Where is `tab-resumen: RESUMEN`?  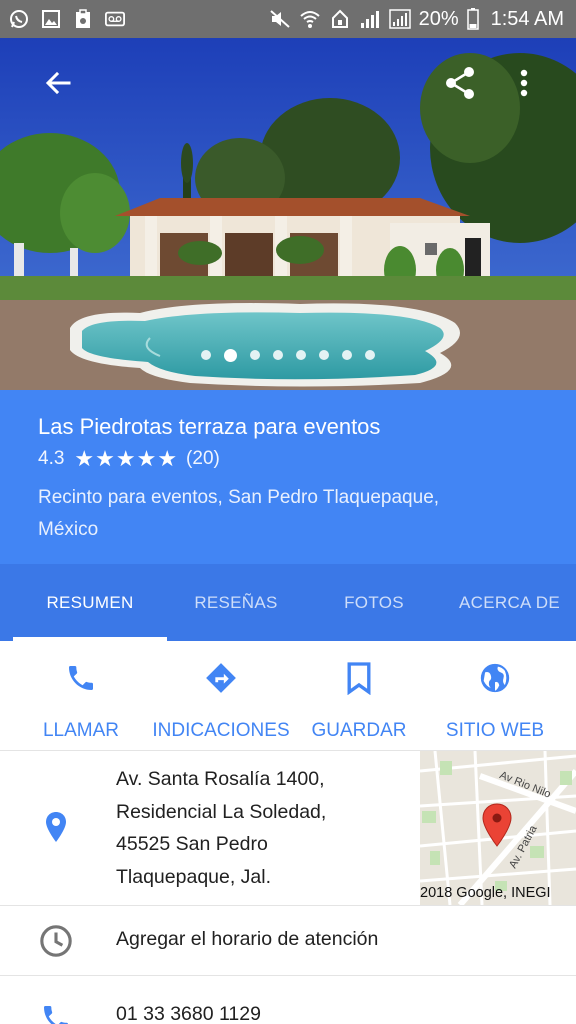
tab-resumen: RESUMEN is located at coordinates (90, 602).